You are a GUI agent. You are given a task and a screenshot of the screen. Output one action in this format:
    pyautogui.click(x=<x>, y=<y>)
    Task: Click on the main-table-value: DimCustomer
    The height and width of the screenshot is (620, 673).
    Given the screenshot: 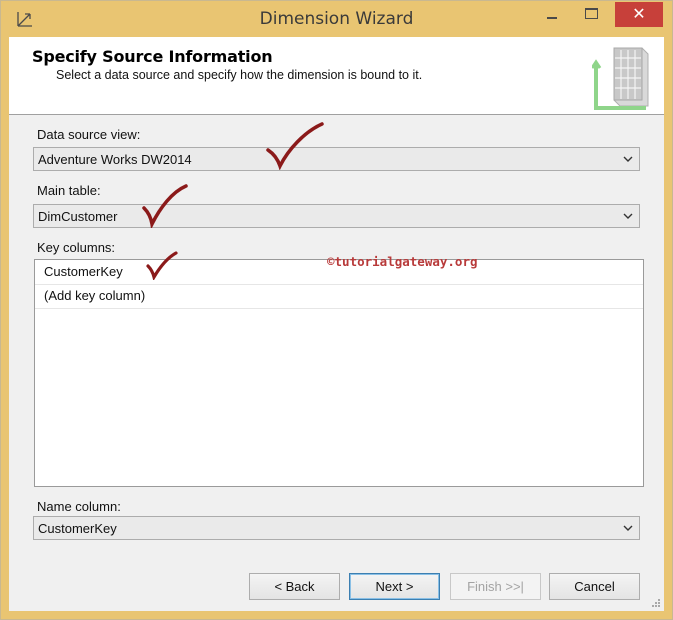 What is the action you would take?
    pyautogui.click(x=78, y=216)
    